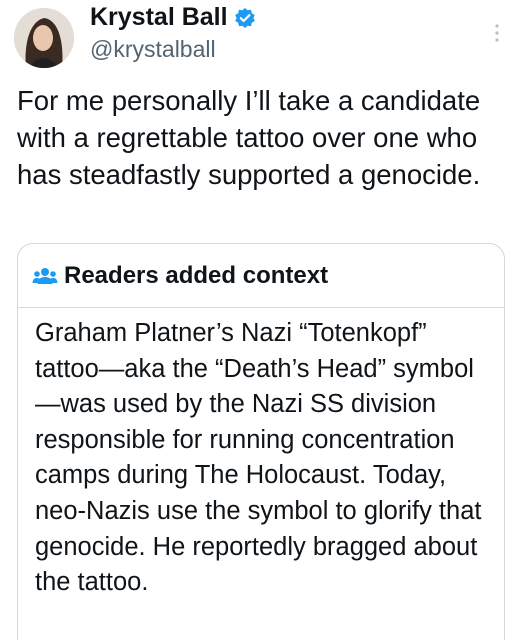  What do you see at coordinates (245, 18) in the screenshot?
I see `verified-badge-icon` at bounding box center [245, 18].